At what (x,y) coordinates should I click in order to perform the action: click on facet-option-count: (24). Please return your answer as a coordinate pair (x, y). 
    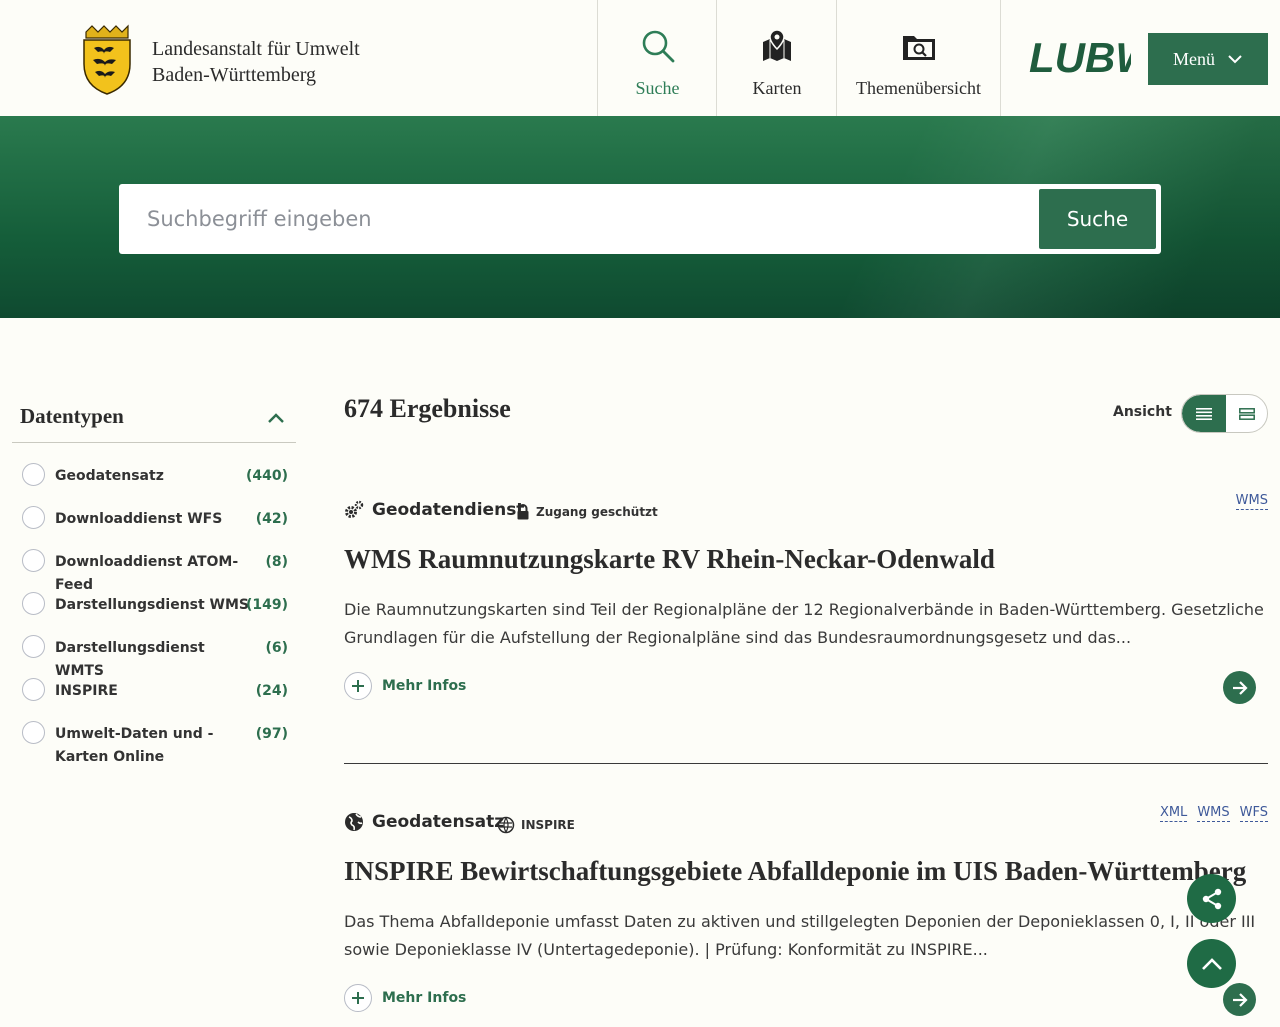
    Looking at the image, I should click on (271, 691).